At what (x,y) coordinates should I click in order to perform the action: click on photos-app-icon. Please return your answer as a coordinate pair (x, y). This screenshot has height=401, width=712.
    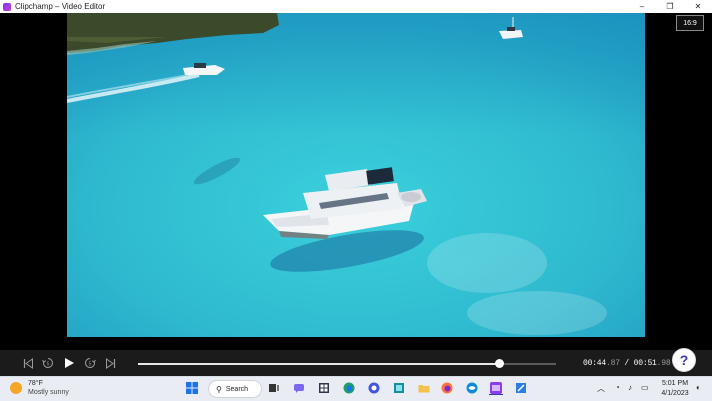
    Looking at the image, I should click on (399, 388).